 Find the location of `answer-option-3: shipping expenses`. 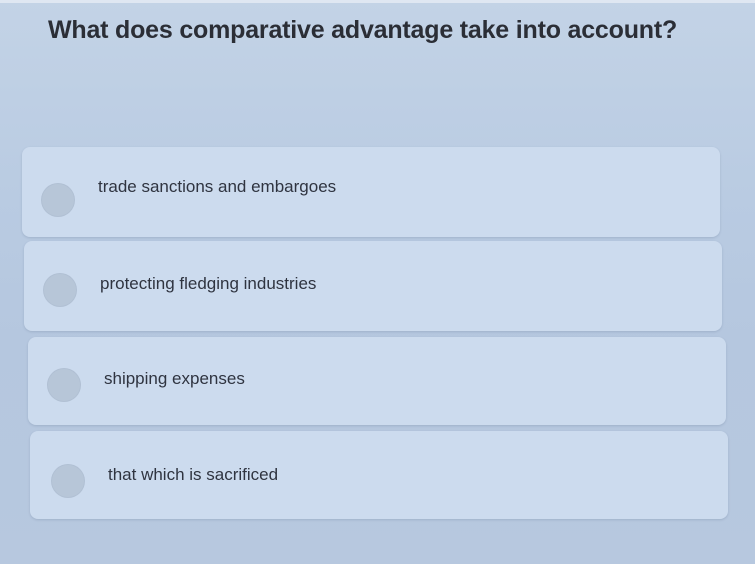

answer-option-3: shipping expenses is located at coordinates (377, 381).